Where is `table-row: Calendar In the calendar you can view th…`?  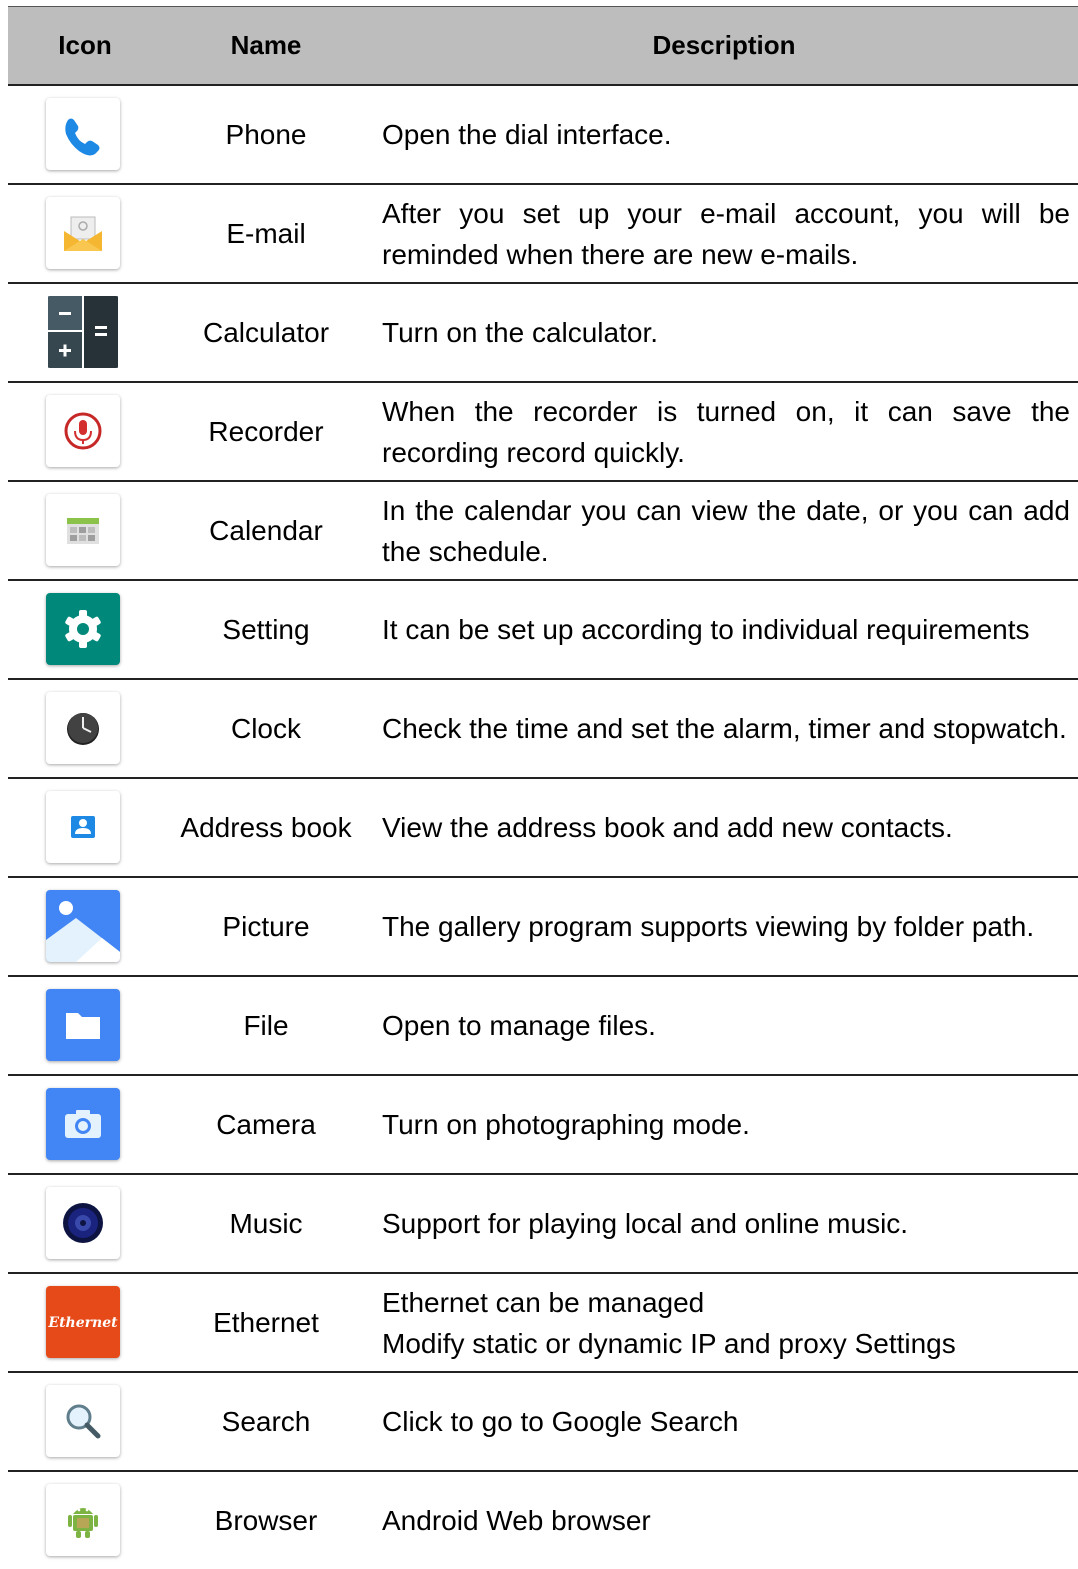
table-row: Calendar In the calendar you can view th… is located at coordinates (543, 531).